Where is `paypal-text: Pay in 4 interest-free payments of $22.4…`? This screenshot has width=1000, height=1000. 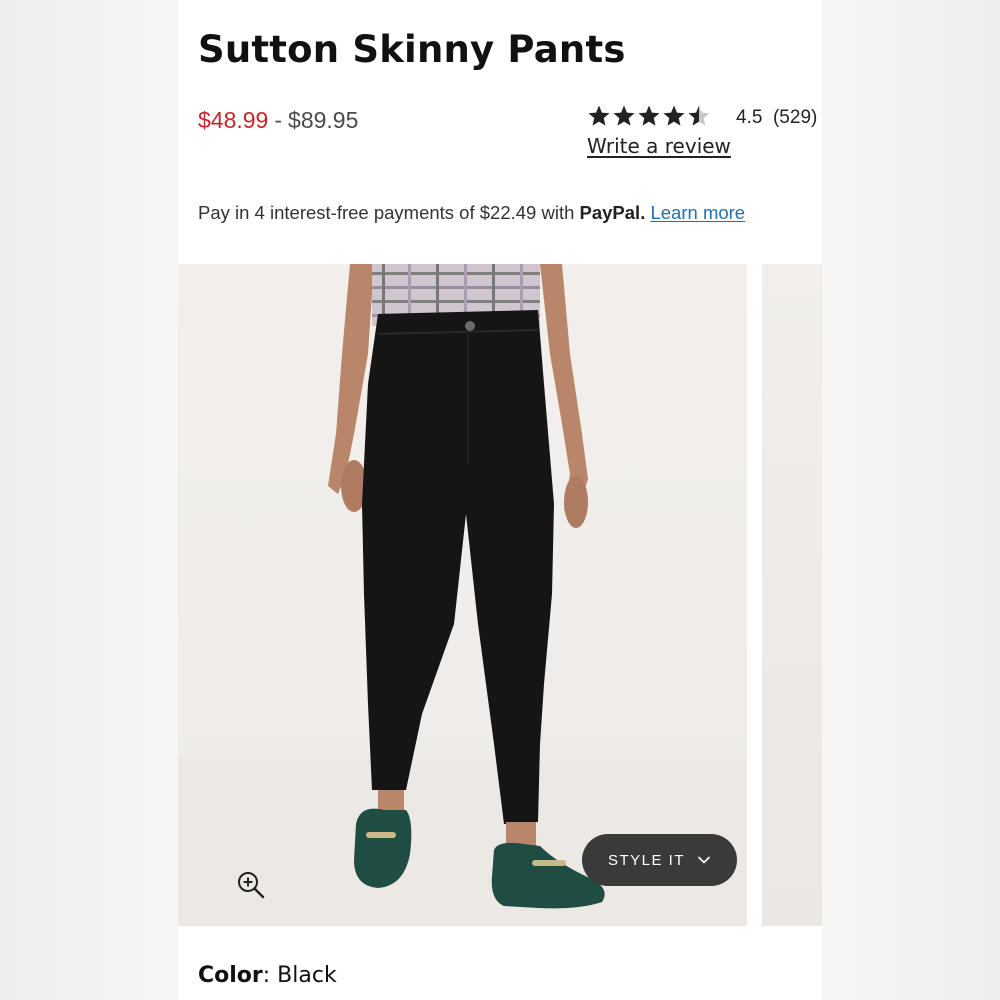
paypal-text: Pay in 4 interest-free payments of $22.4… is located at coordinates (386, 212).